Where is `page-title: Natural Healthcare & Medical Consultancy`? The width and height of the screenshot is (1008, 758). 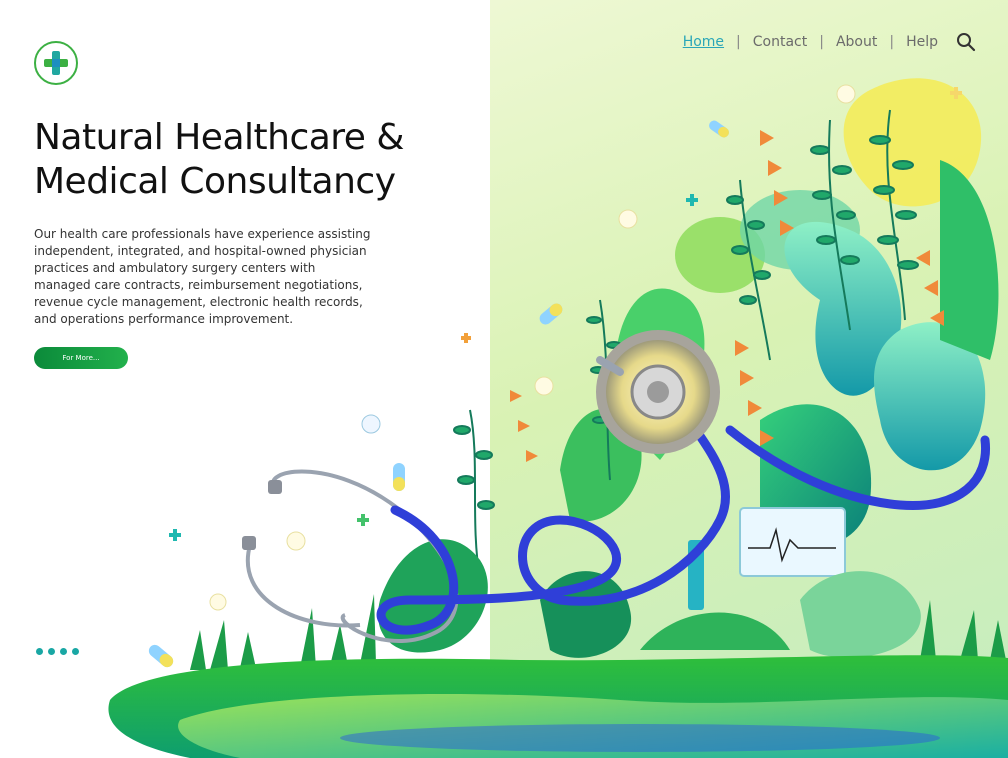
page-title: Natural Healthcare & Medical Consultancy is located at coordinates (219, 159).